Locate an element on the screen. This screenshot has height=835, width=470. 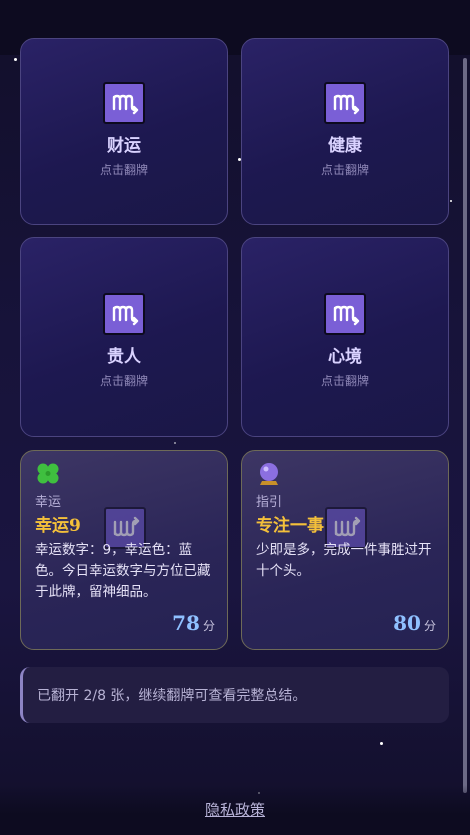
revealed-card-guidance: 指引 专注一事 少即是多，完成一件事胜过开十个头。 80 分 is located at coordinates (345, 550).